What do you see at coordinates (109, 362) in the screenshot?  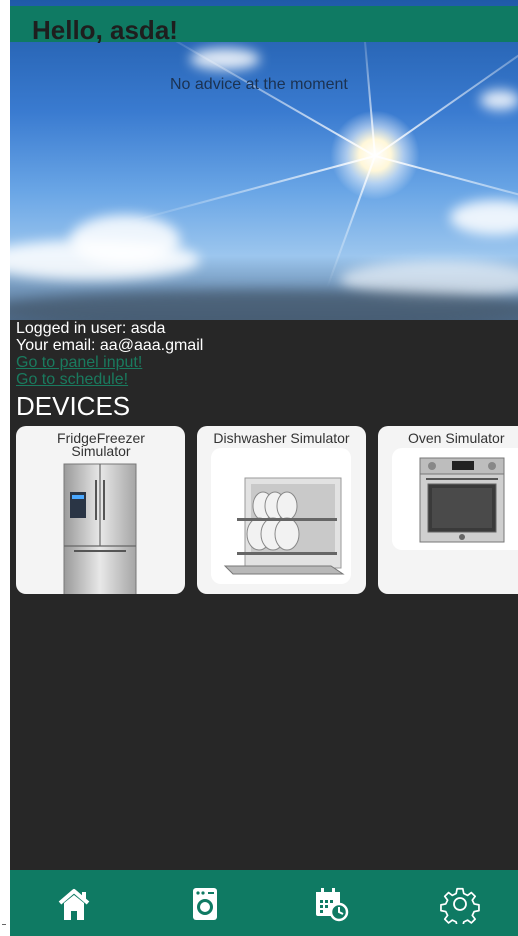 I see `panel-input-link: Go to panel input!` at bounding box center [109, 362].